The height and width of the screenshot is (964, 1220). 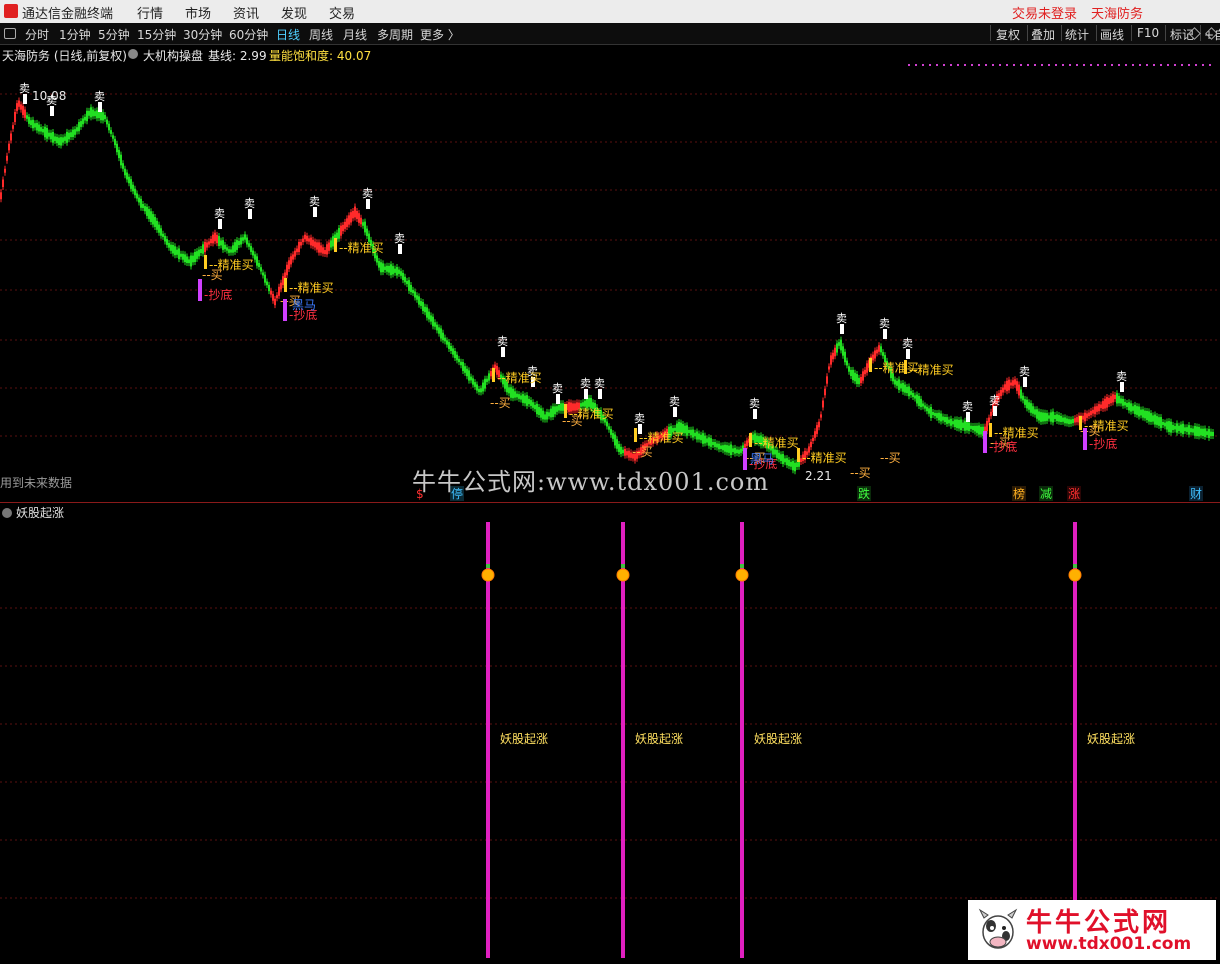 I want to click on panel-toggle-icon, so click(x=10, y=33).